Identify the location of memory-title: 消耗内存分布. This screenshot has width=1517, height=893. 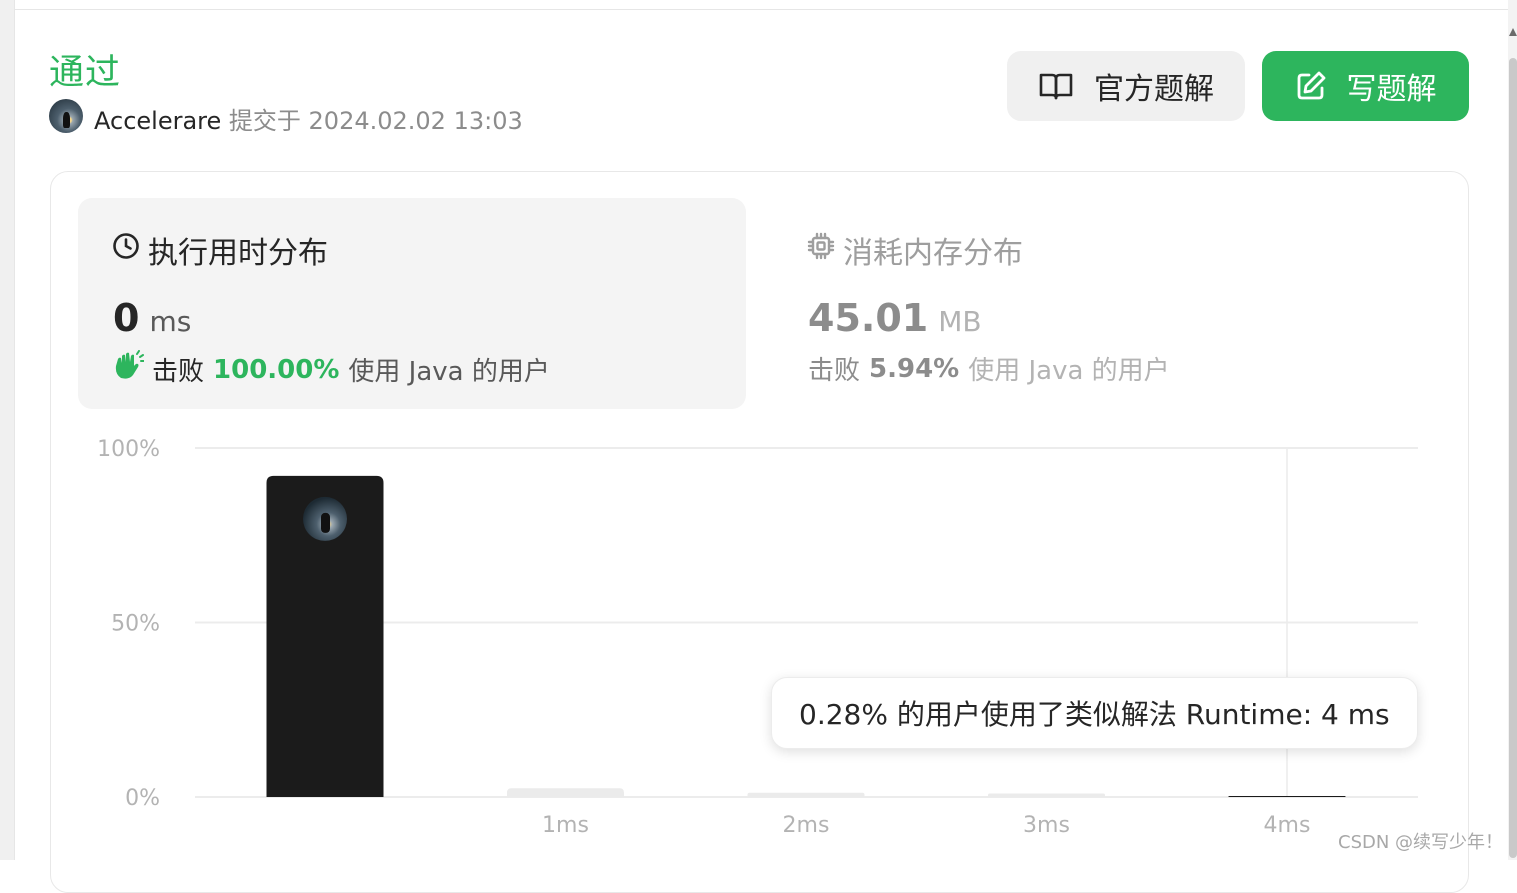
(933, 253).